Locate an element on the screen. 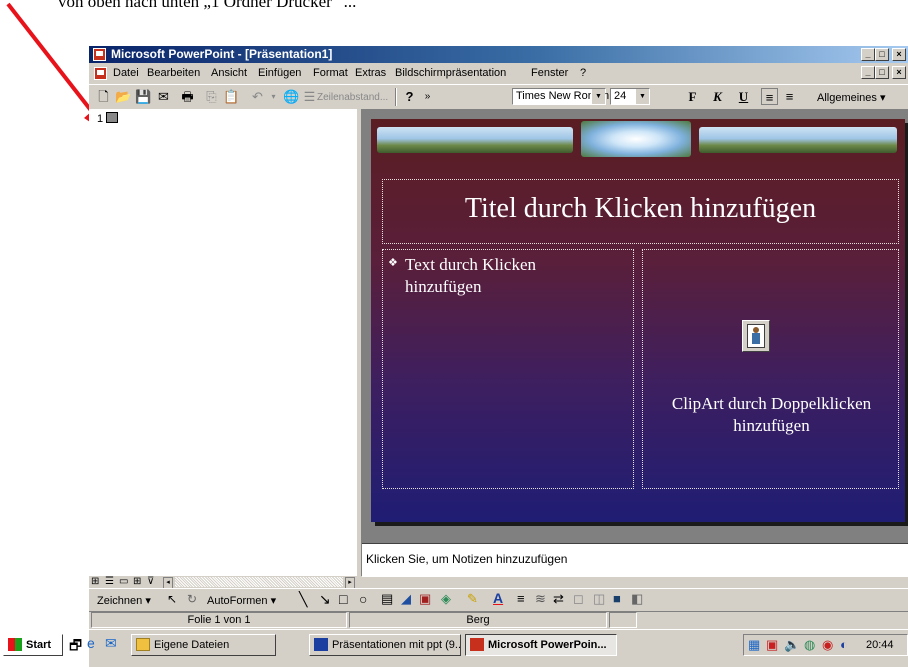  line-color-icon: ✎ is located at coordinates (472, 599).